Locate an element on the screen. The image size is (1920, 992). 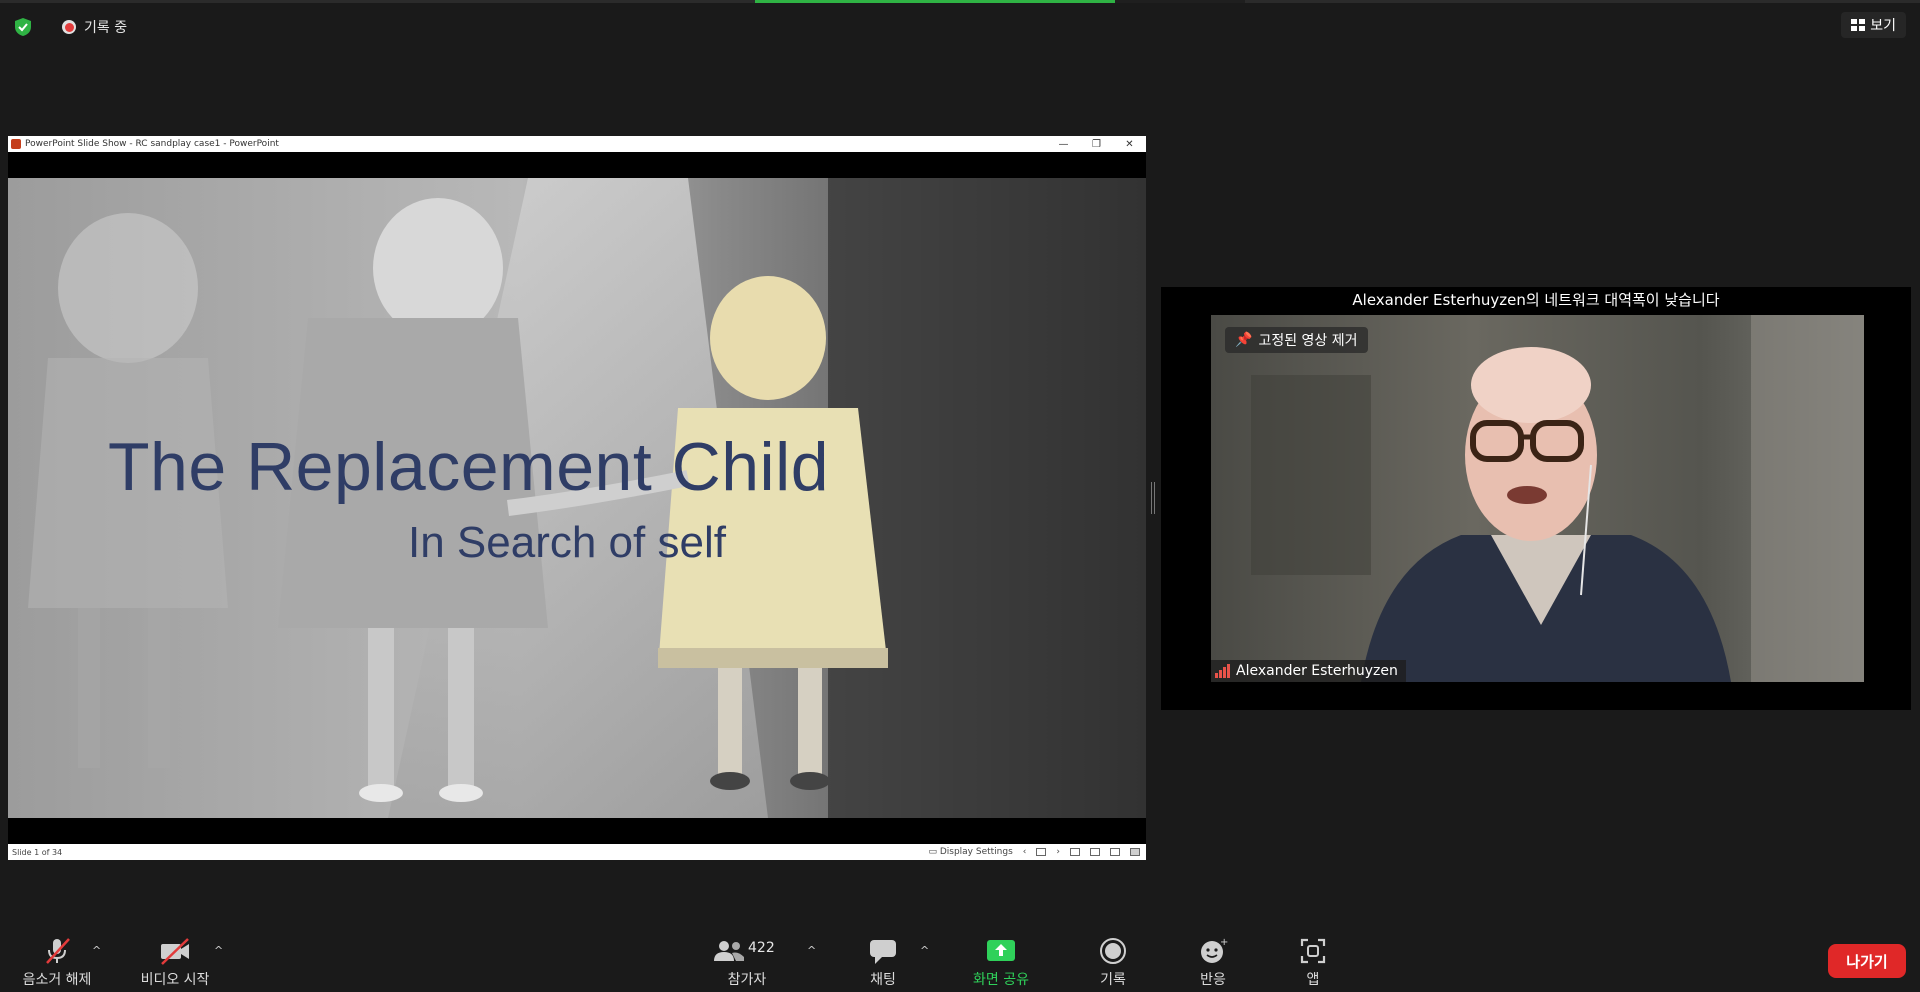
slide-sorter-icon is located at coordinates (1095, 852).